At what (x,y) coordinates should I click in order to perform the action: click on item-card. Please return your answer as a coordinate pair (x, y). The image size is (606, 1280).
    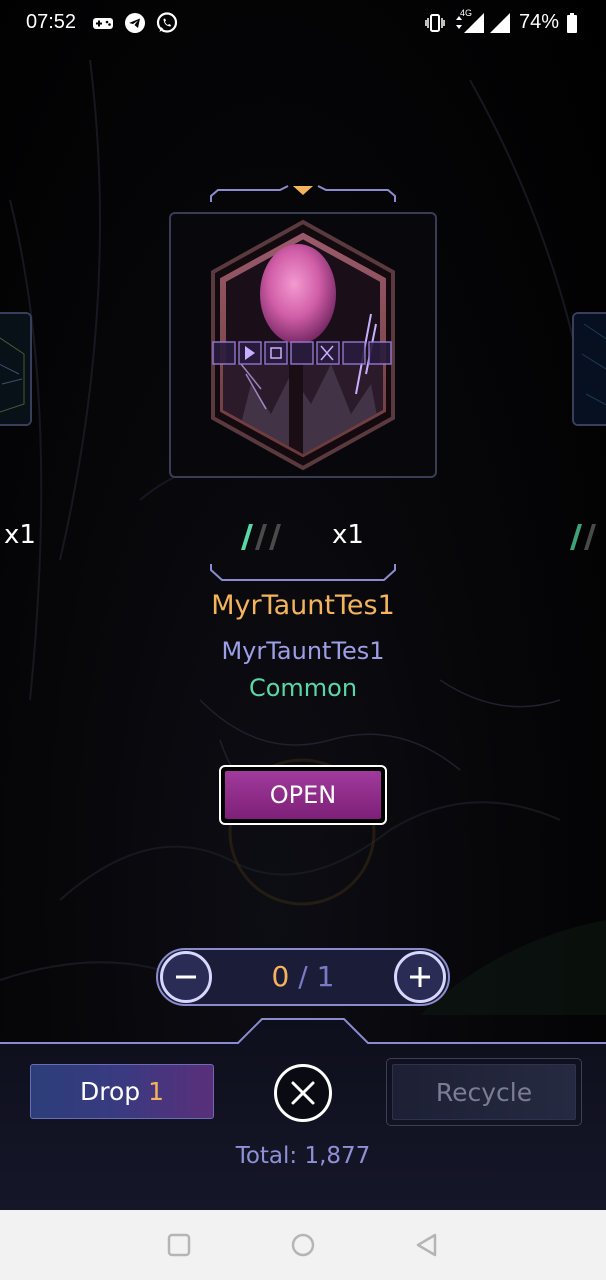
    Looking at the image, I should click on (303, 345).